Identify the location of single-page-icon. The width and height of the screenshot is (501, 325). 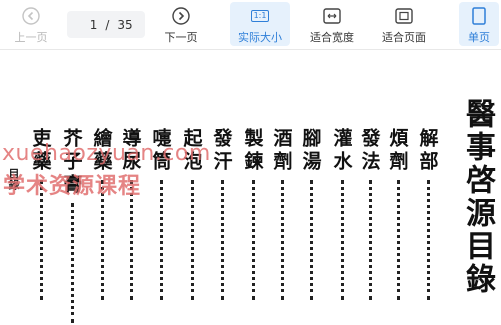
(479, 16).